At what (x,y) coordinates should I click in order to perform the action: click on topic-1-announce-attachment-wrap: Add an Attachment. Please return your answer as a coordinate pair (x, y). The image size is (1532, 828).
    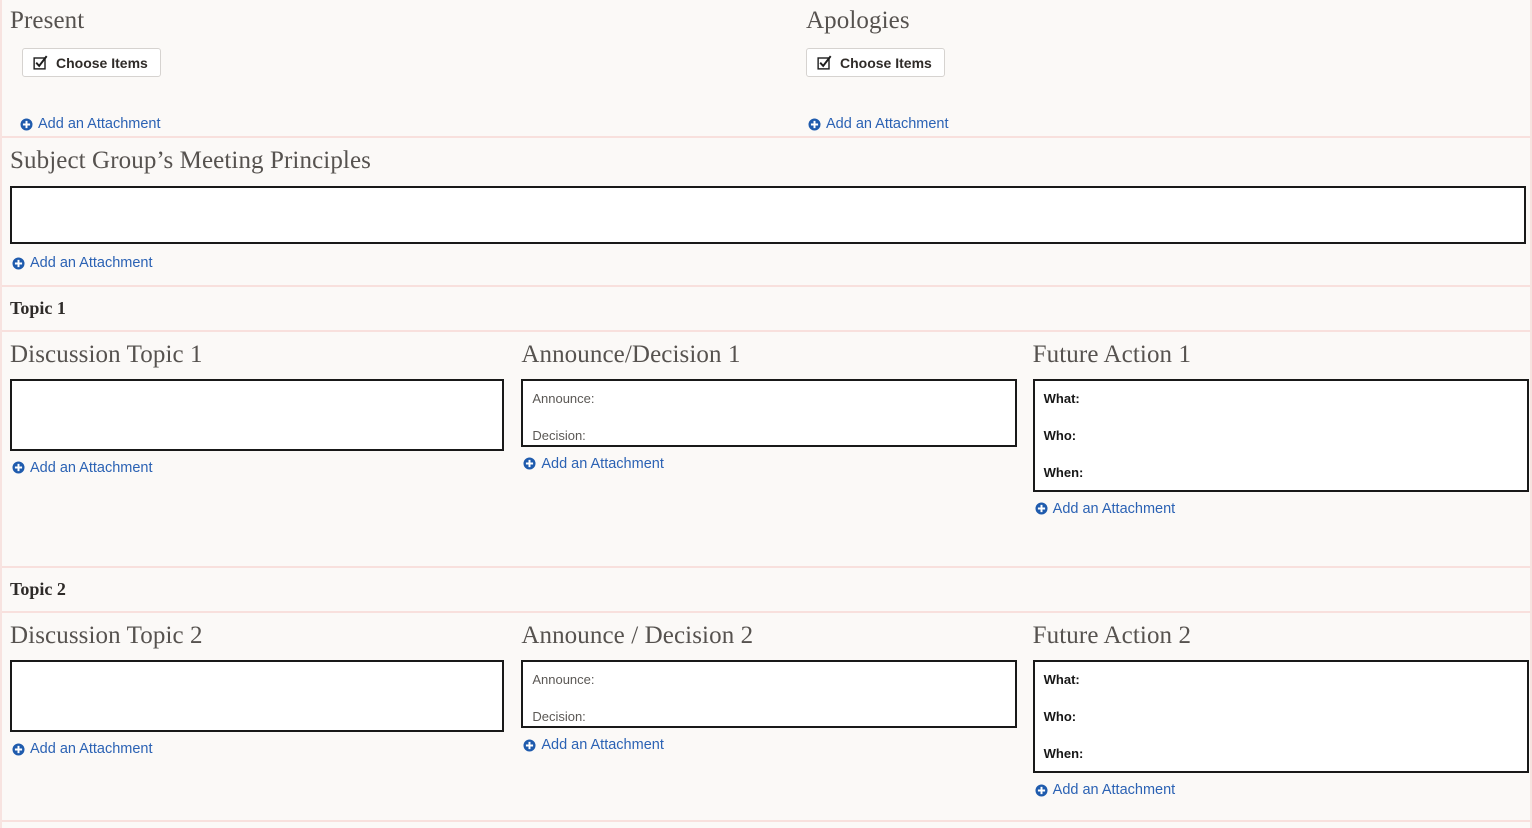
    Looking at the image, I should click on (772, 465).